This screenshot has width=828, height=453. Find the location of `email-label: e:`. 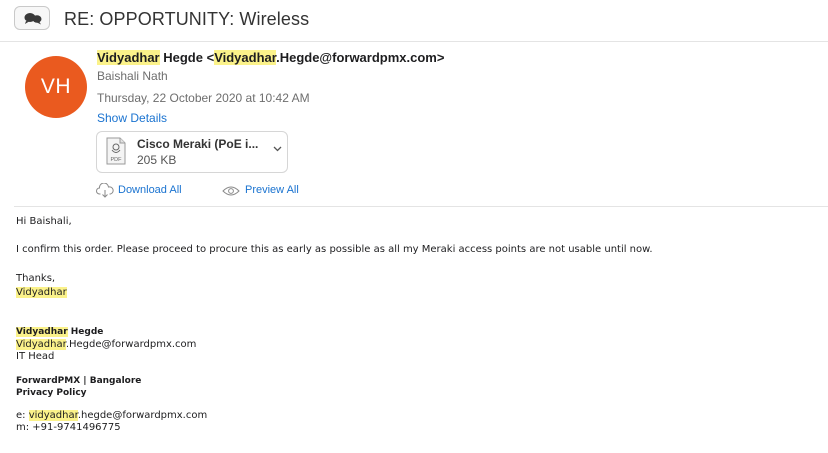

email-label: e: is located at coordinates (22, 415).